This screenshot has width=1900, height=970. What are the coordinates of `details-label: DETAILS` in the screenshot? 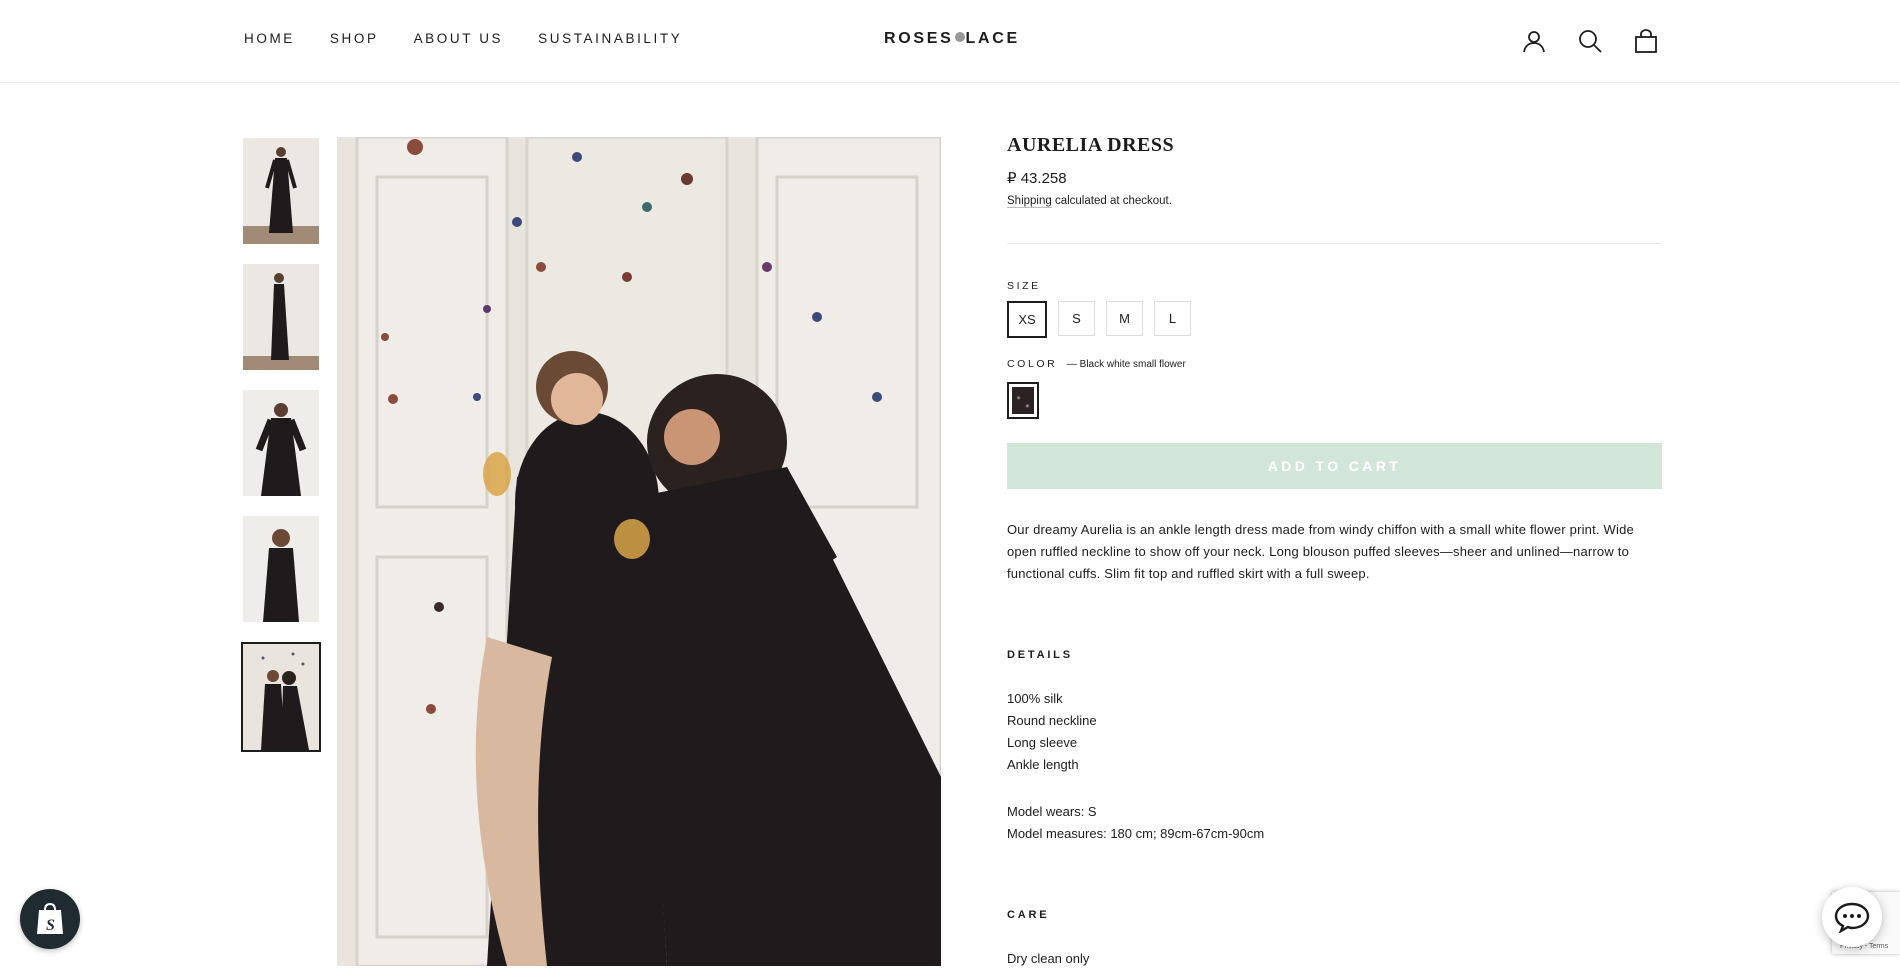 It's located at (1040, 655).